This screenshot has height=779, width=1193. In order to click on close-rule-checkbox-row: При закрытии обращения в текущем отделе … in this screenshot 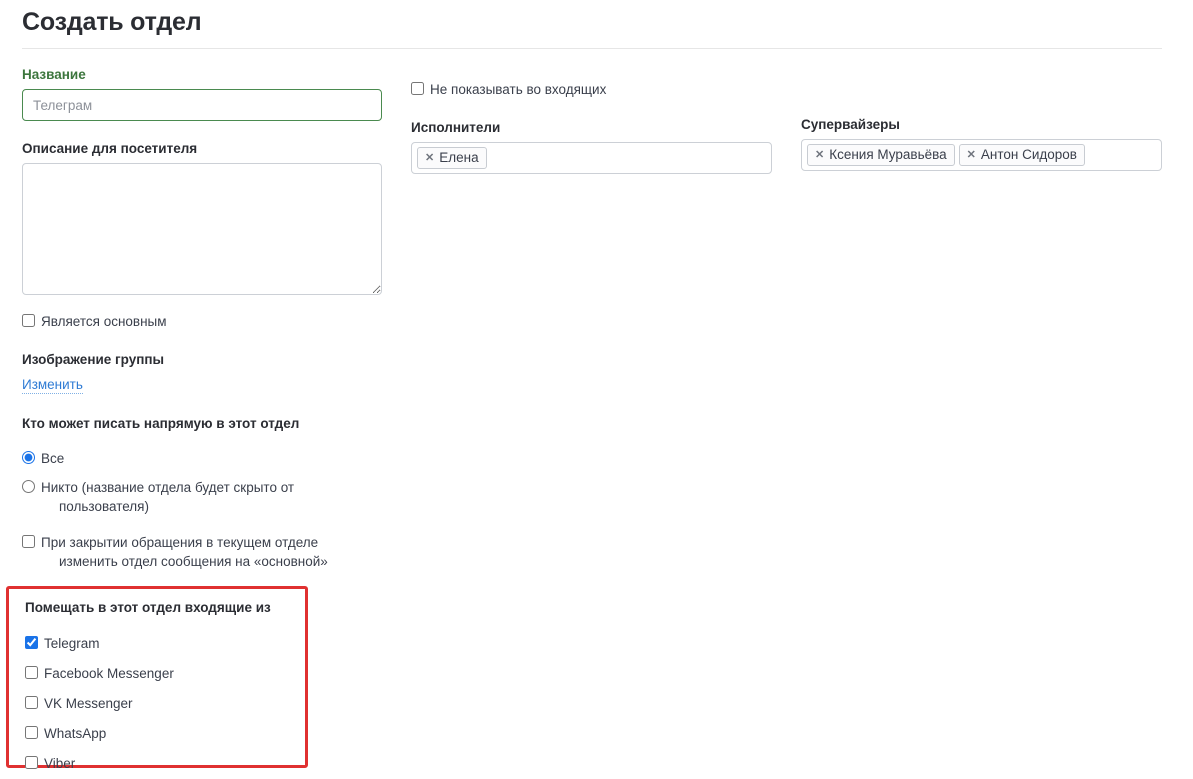, I will do `click(203, 552)`.